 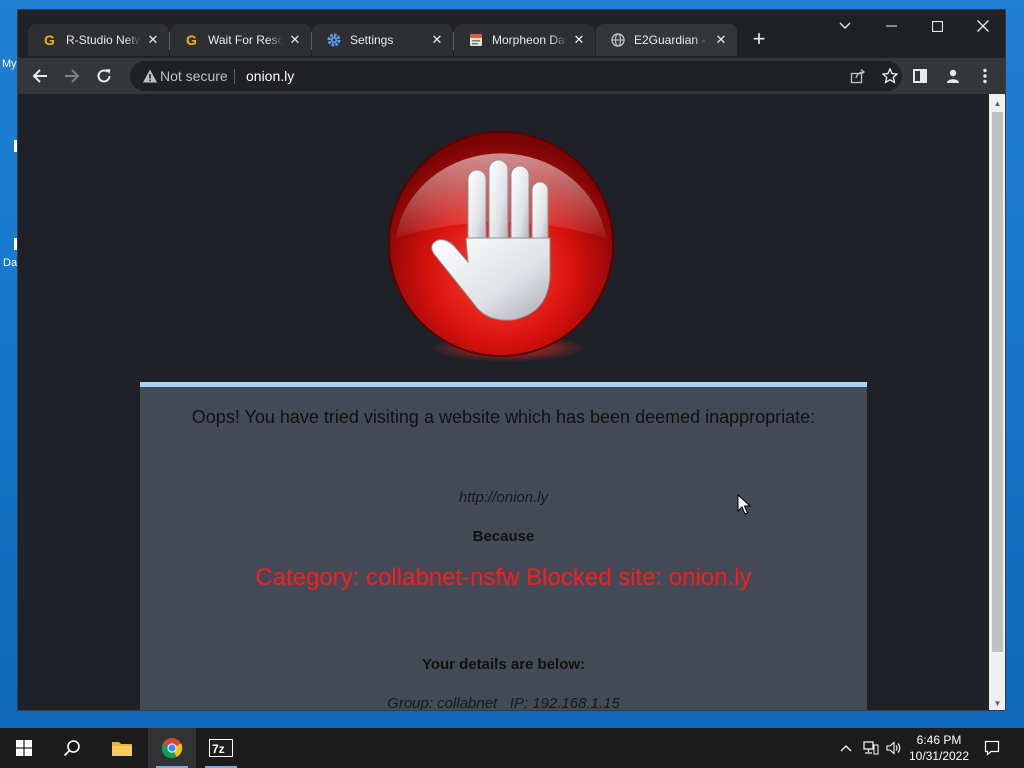 What do you see at coordinates (103, 40) in the screenshot?
I see `tab-title: R-Studio Network` at bounding box center [103, 40].